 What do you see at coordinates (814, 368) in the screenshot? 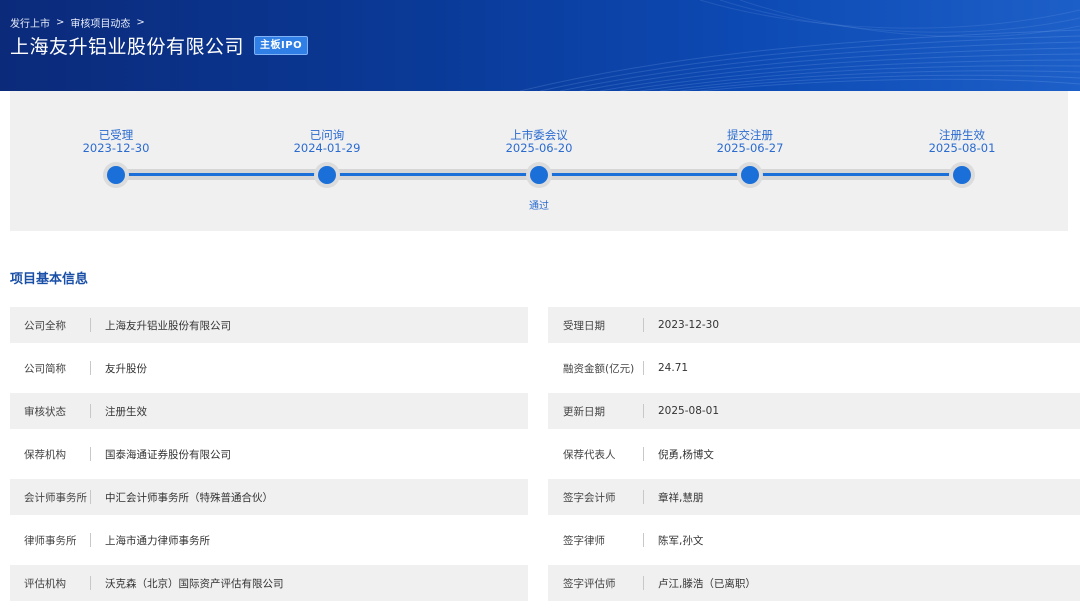
I see `info-row-financing-amount: 融资金额(亿元) 24.71` at bounding box center [814, 368].